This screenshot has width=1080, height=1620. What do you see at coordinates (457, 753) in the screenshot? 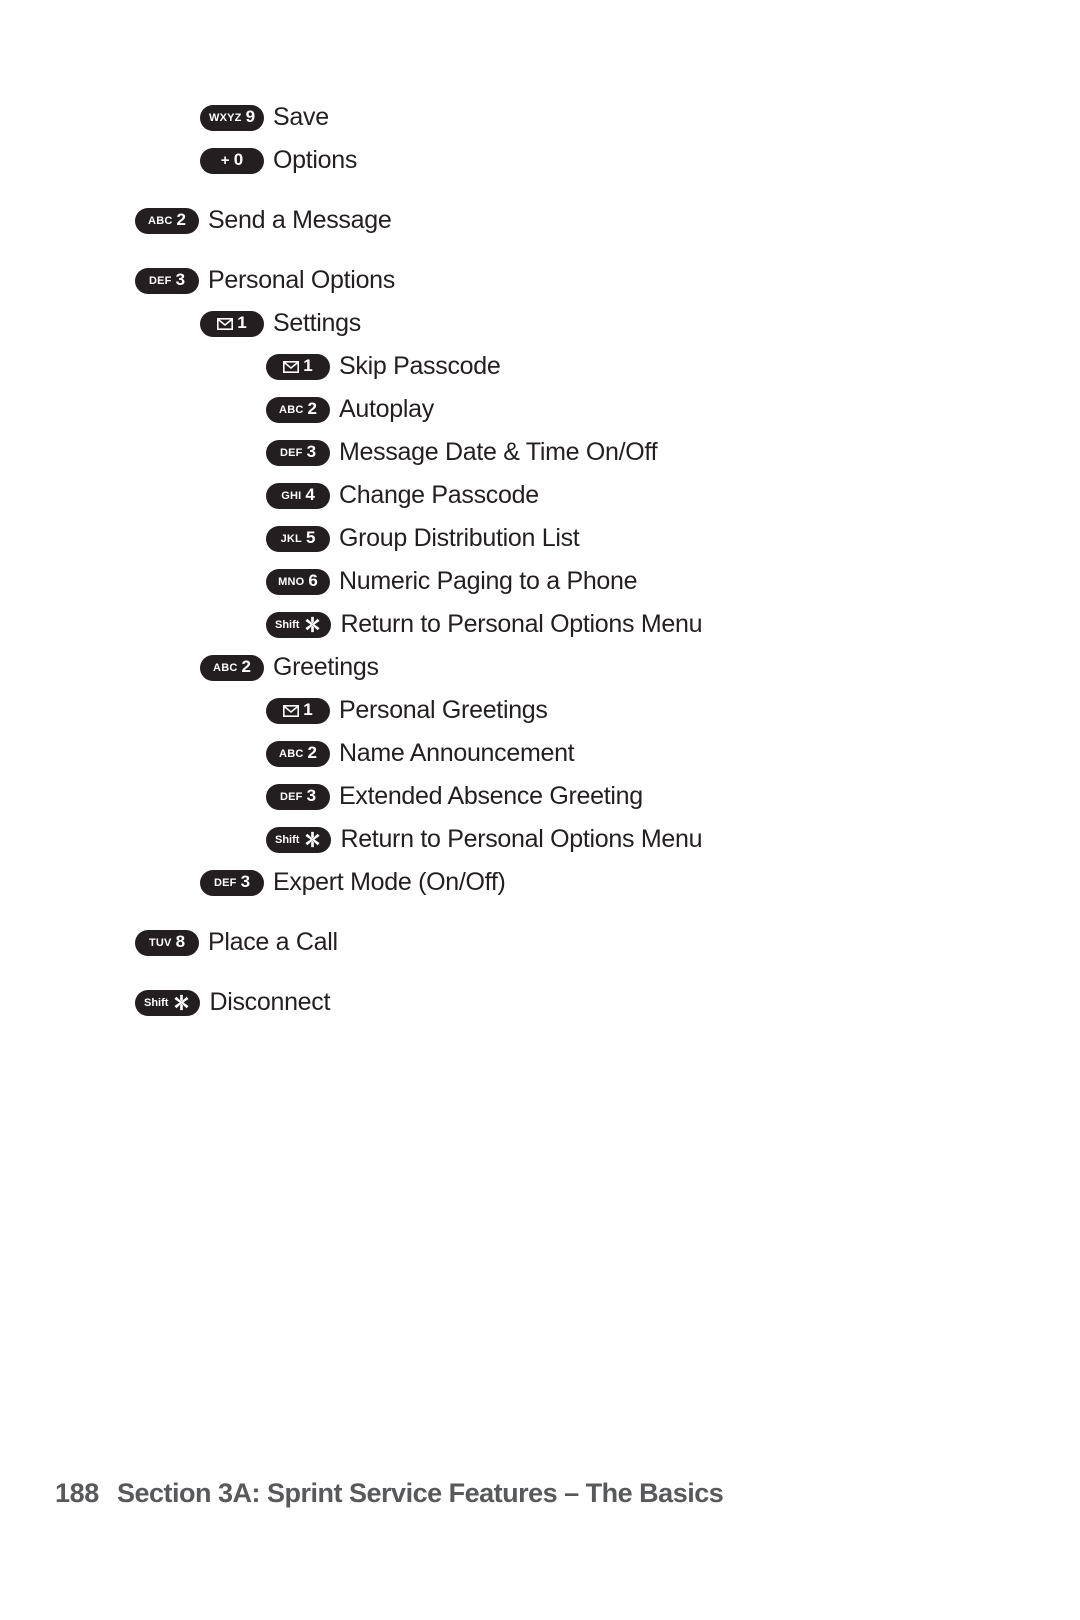
I see `menu-item-label: Name Announcement` at bounding box center [457, 753].